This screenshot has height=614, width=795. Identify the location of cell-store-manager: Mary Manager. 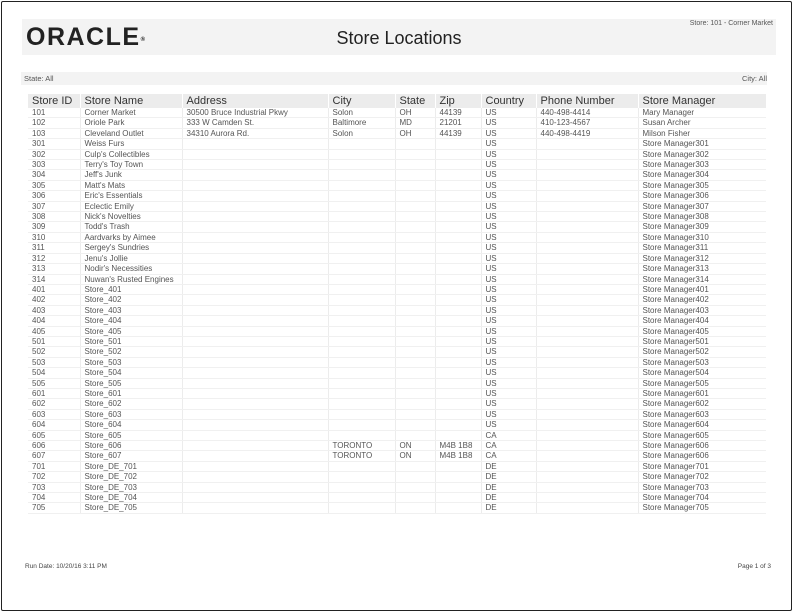
(702, 113).